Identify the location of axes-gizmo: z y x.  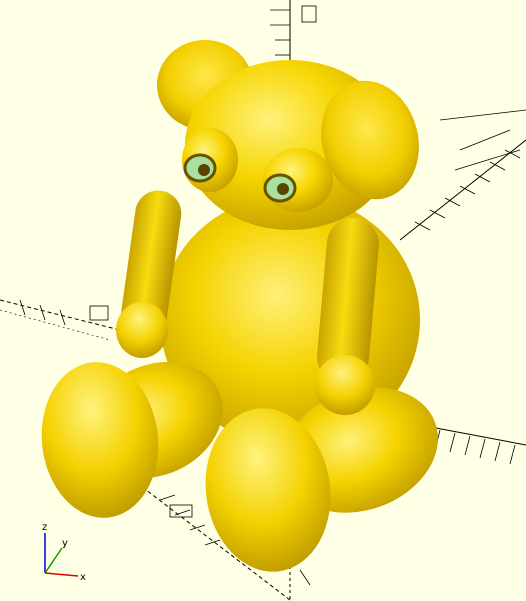
(64, 552).